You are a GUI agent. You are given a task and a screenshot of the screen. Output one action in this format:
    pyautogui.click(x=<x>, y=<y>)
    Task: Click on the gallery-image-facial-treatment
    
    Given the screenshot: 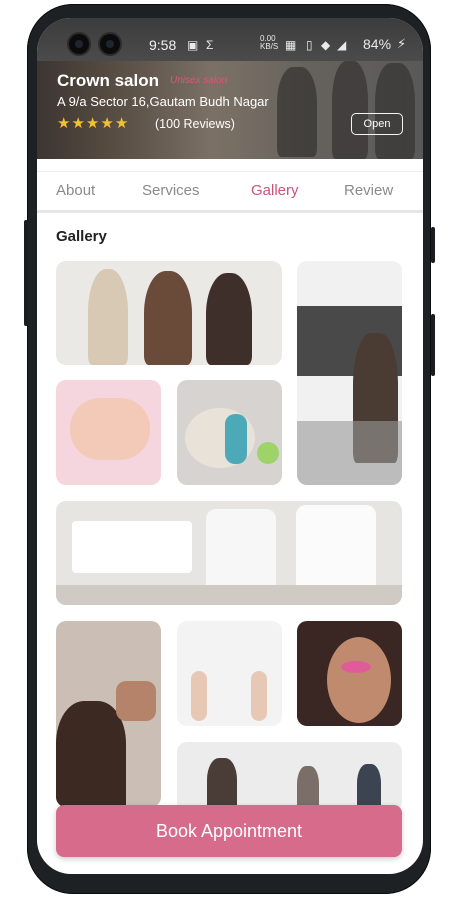 What is the action you would take?
    pyautogui.click(x=229, y=432)
    